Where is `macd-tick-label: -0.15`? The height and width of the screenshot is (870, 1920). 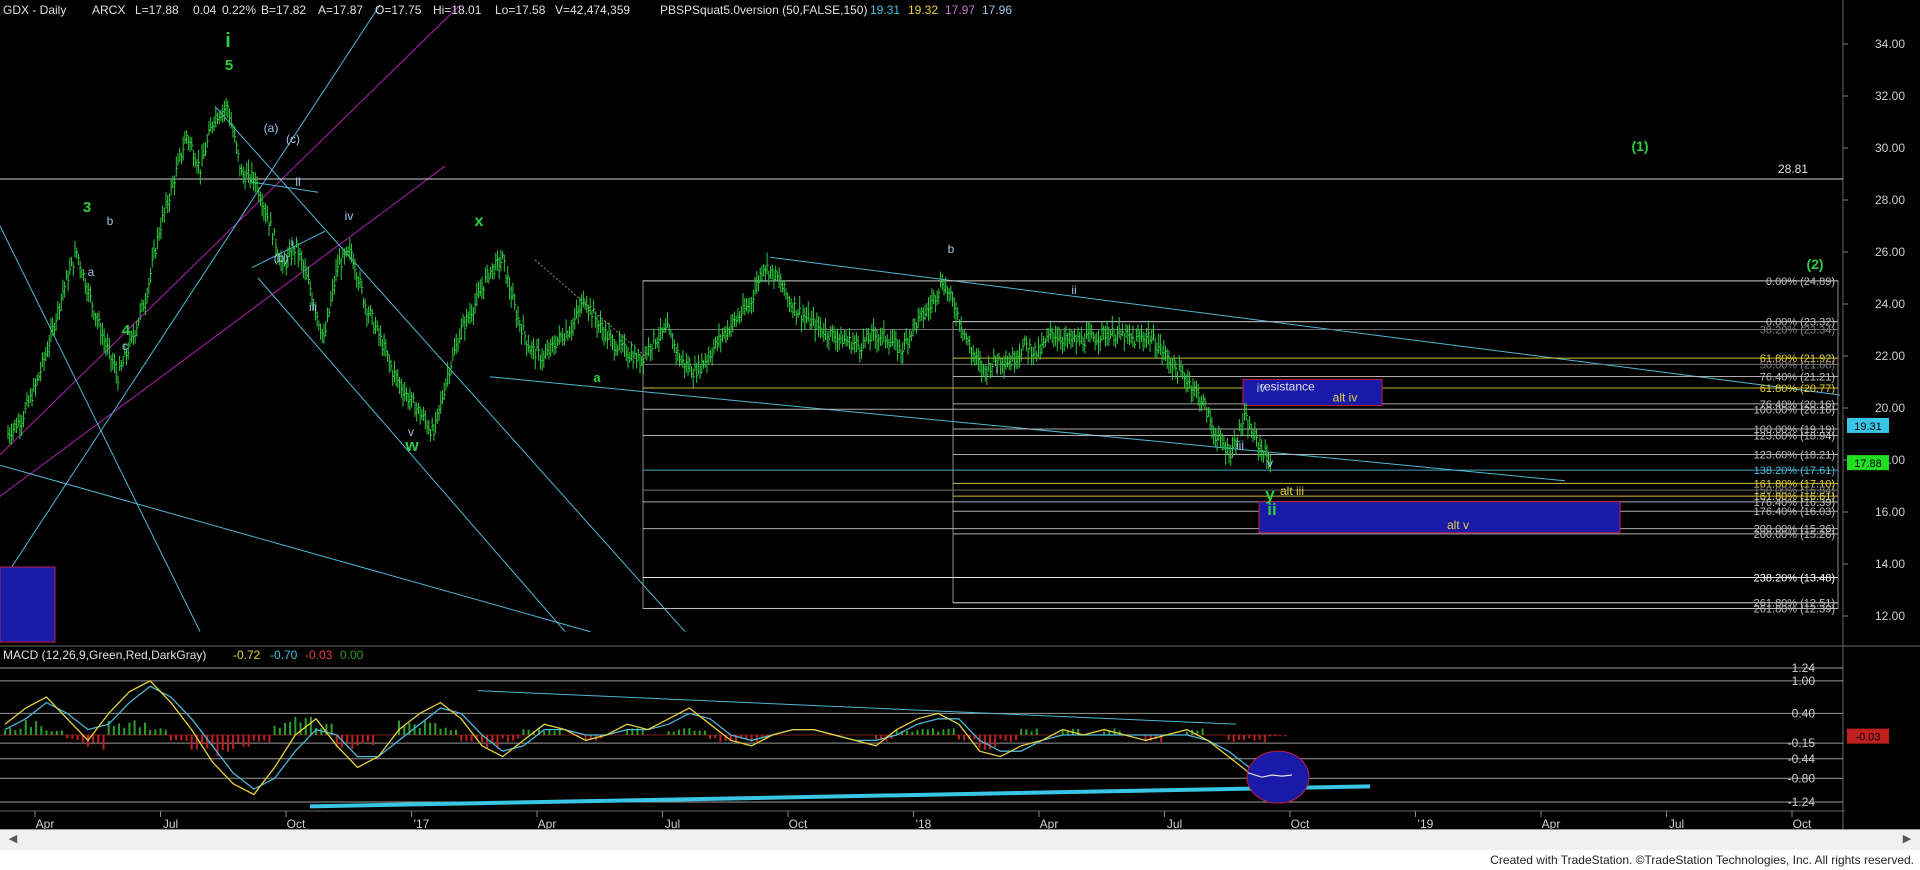
macd-tick-label: -0.15 is located at coordinates (1802, 743).